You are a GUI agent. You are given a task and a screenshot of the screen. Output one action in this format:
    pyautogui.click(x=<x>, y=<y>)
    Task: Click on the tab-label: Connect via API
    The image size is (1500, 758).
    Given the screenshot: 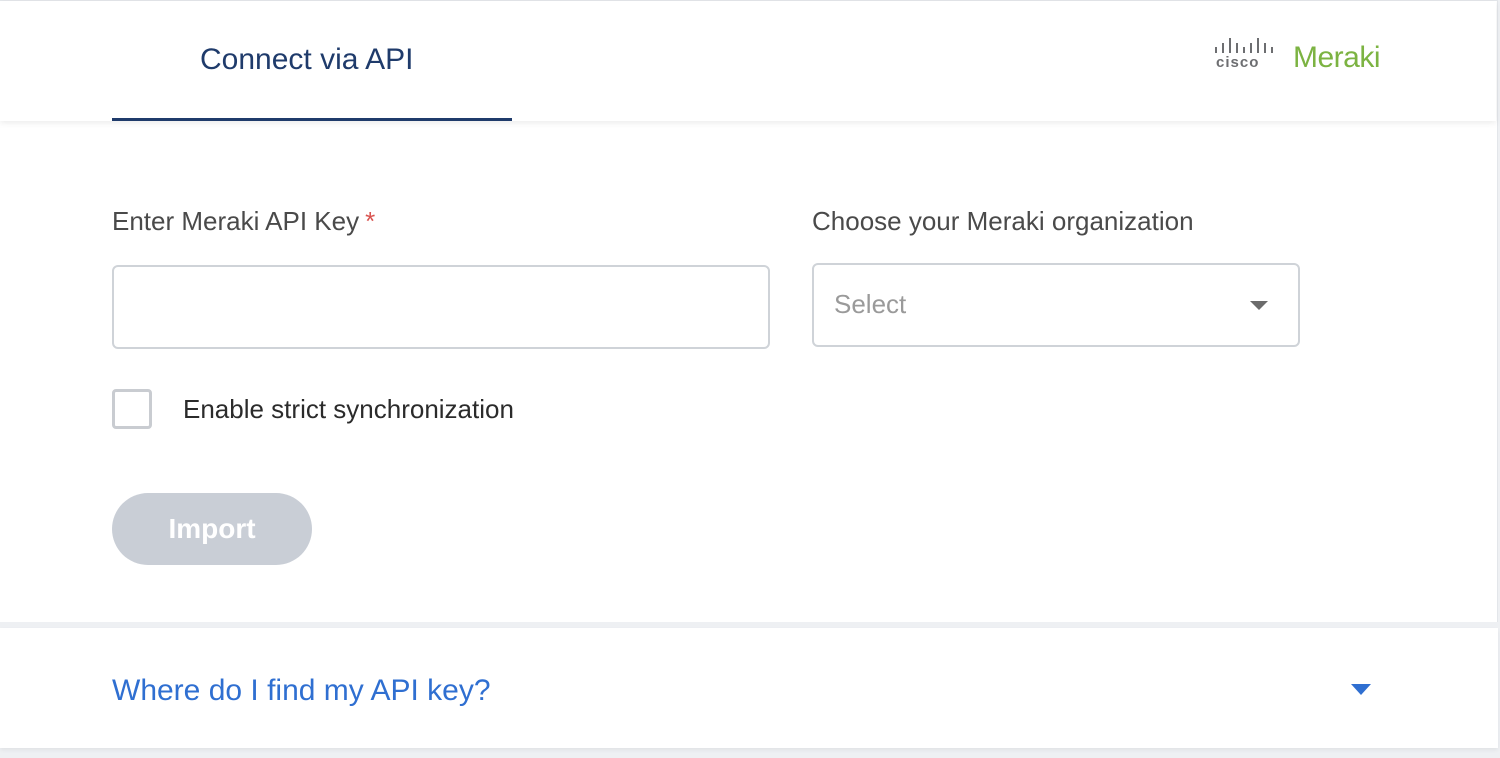 What is the action you would take?
    pyautogui.click(x=307, y=59)
    